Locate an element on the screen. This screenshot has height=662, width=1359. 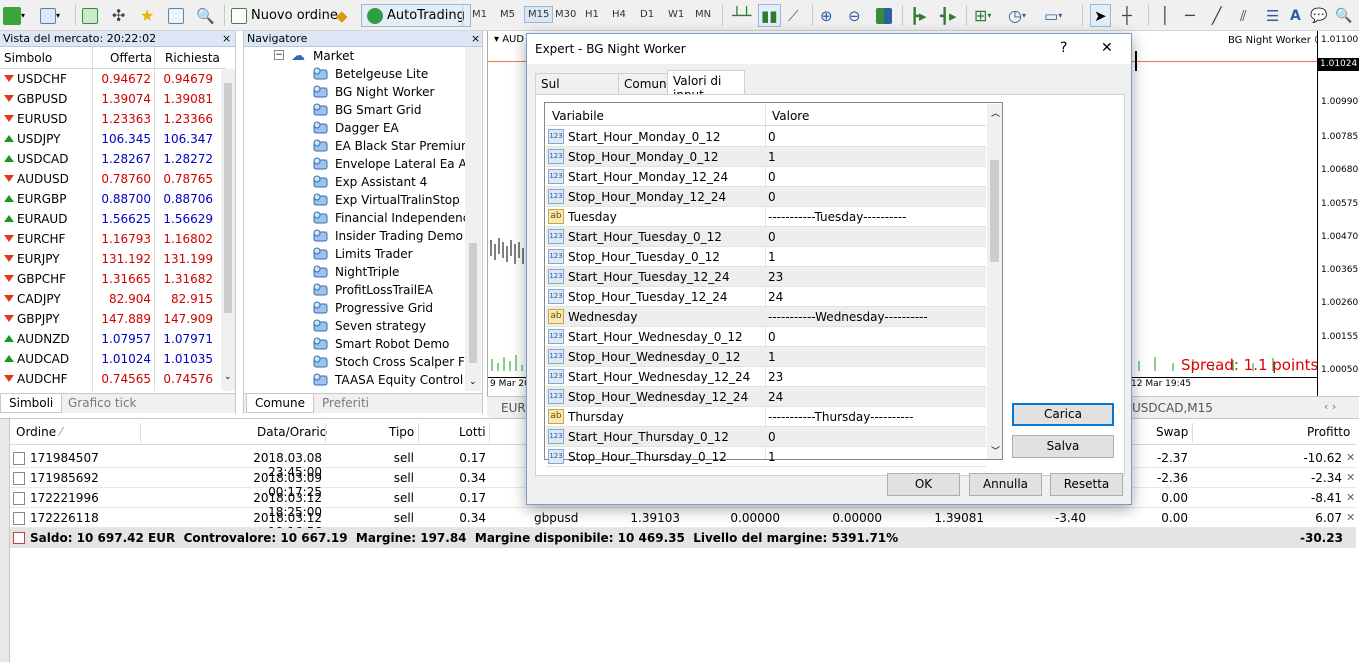
cancel-button: Annulla is located at coordinates (1005, 484).